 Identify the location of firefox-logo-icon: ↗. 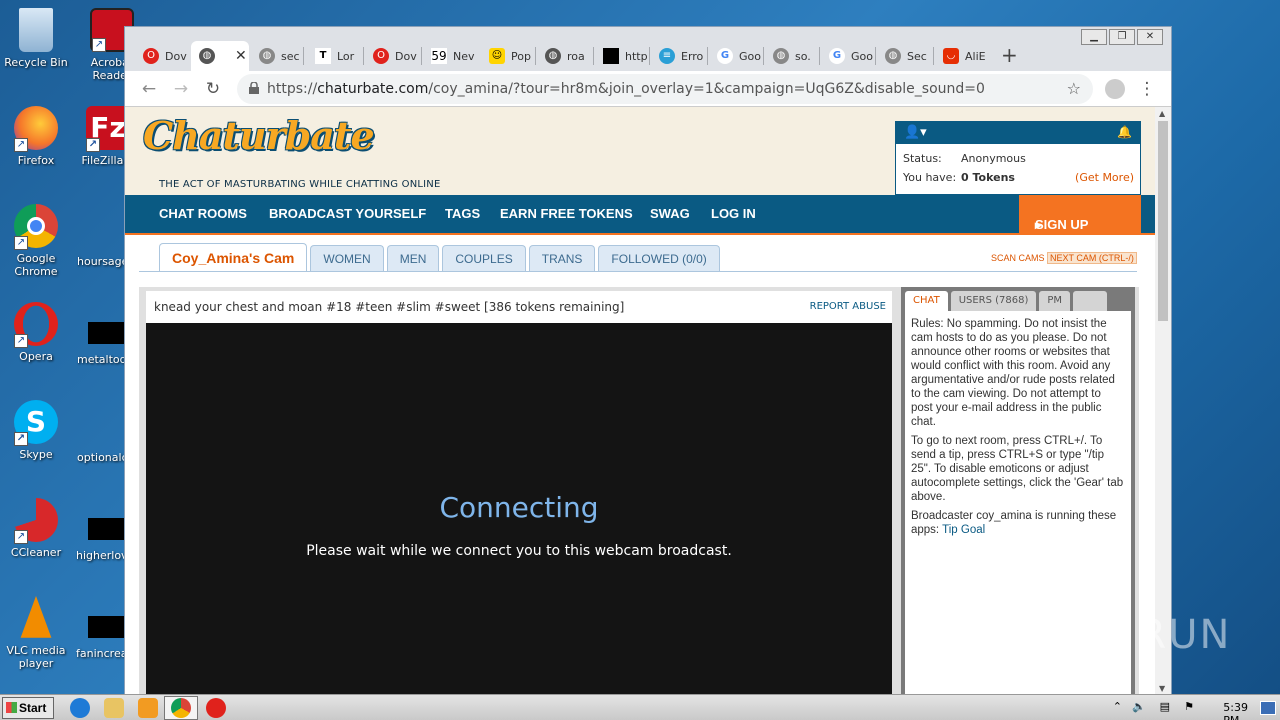
(36, 129).